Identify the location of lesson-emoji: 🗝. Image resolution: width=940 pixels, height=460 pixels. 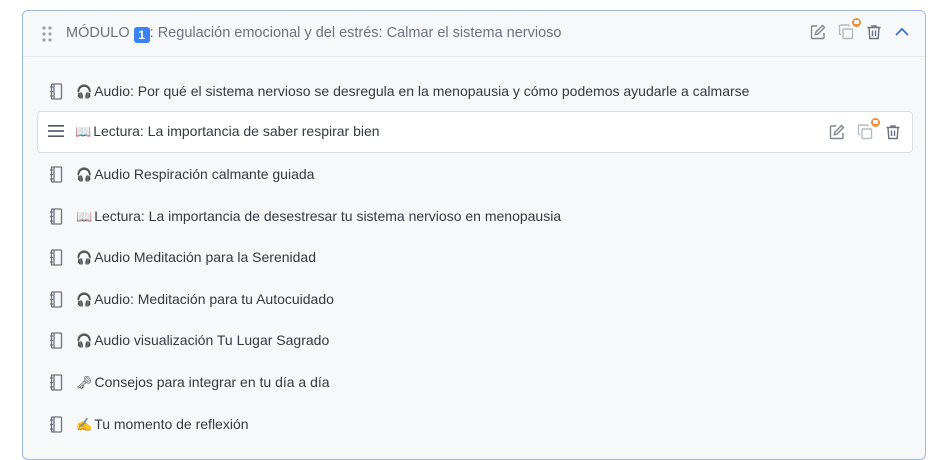
(84, 382).